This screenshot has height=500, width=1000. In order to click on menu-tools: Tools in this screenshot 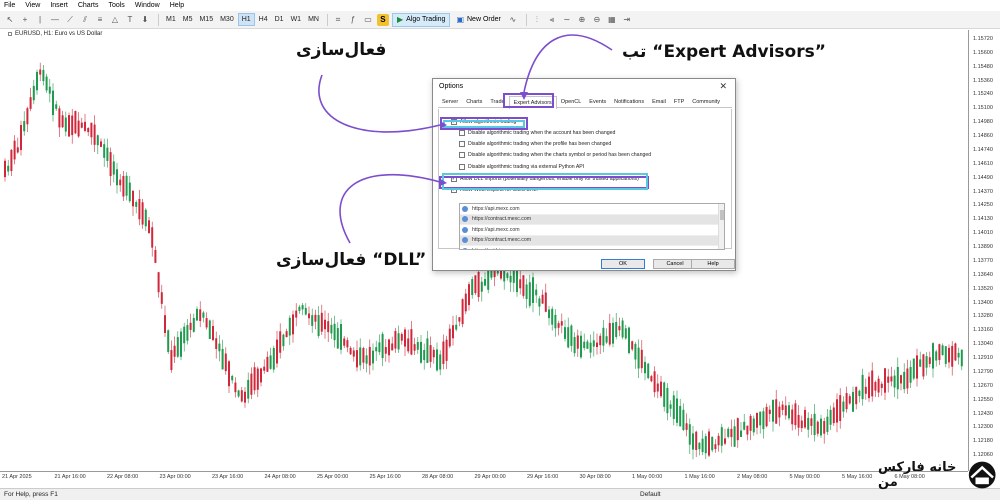, I will do `click(116, 5)`.